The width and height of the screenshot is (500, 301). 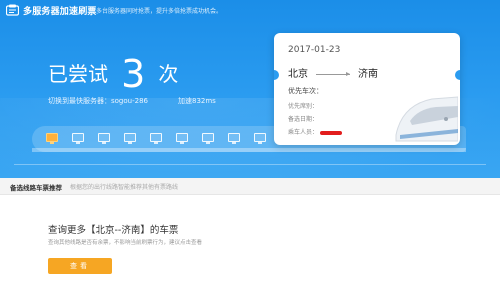 What do you see at coordinates (303, 106) in the screenshot?
I see `priority-seat-label: 优先席别：` at bounding box center [303, 106].